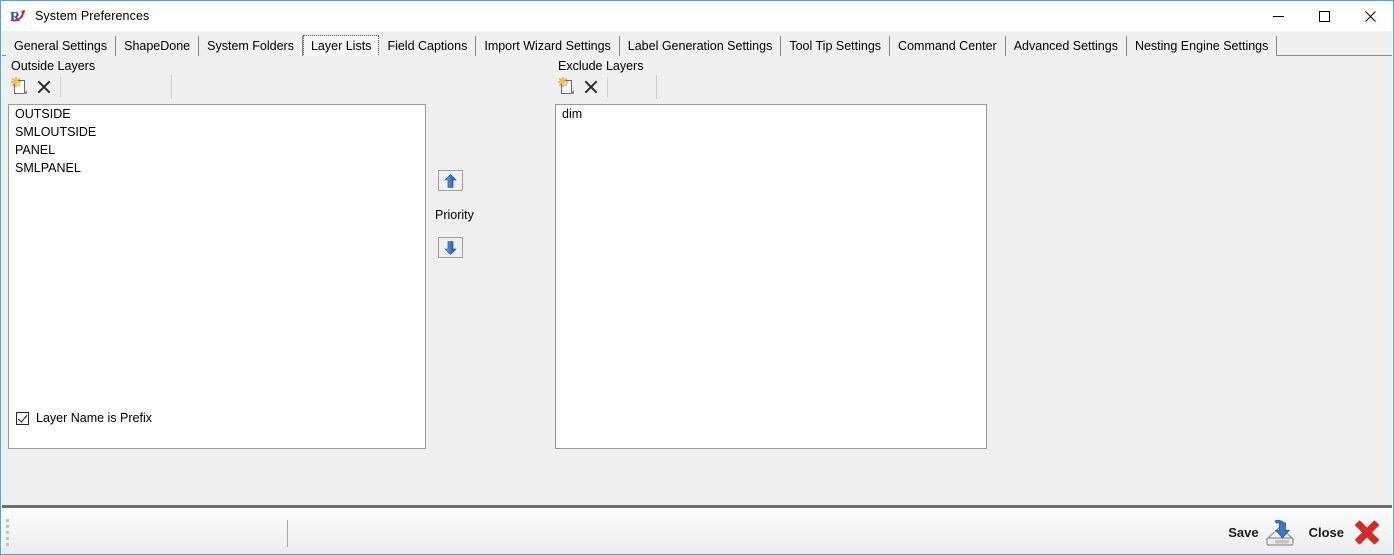 This screenshot has width=1394, height=555. Describe the element at coordinates (771, 114) in the screenshot. I see `list-item: dim` at that location.